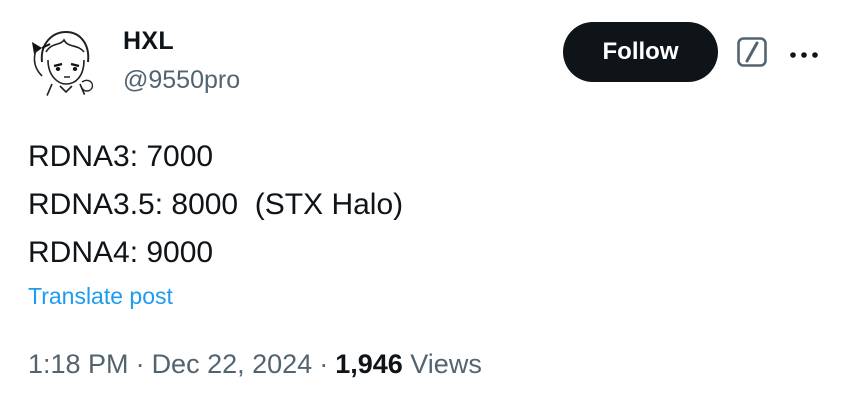 The image size is (845, 407). I want to click on grok-icon, so click(752, 52).